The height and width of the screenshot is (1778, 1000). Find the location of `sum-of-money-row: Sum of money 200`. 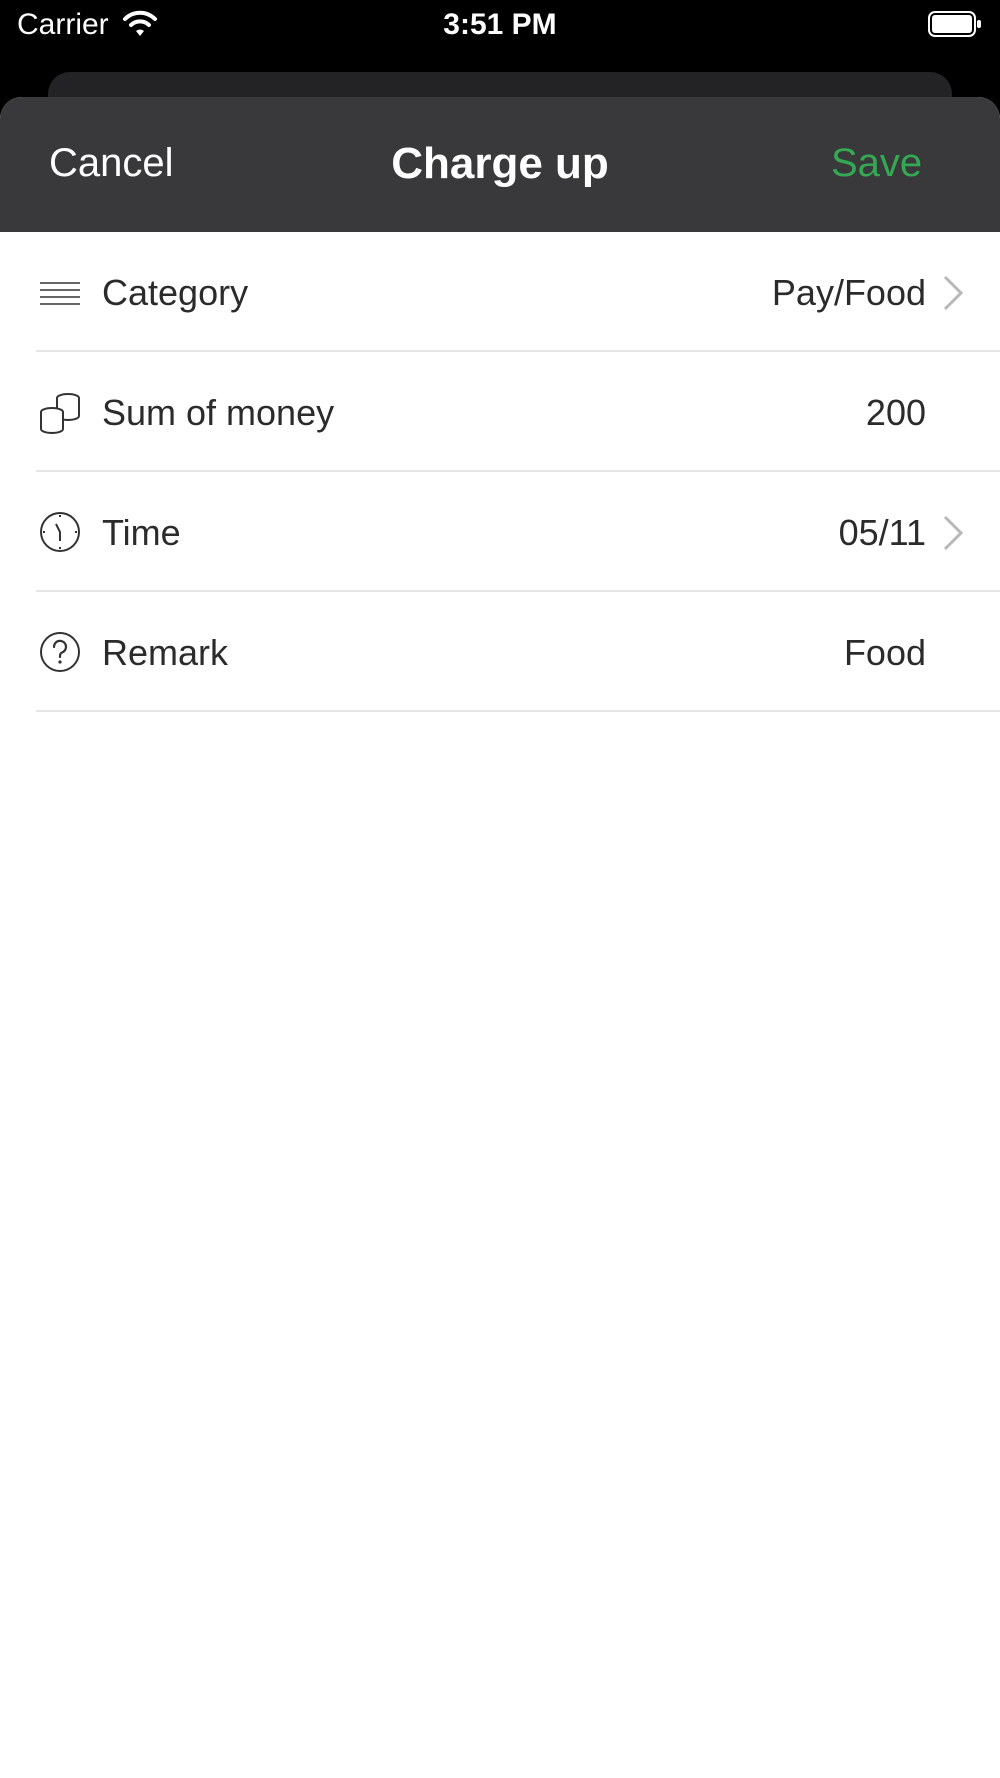

sum-of-money-row: Sum of money 200 is located at coordinates (500, 412).